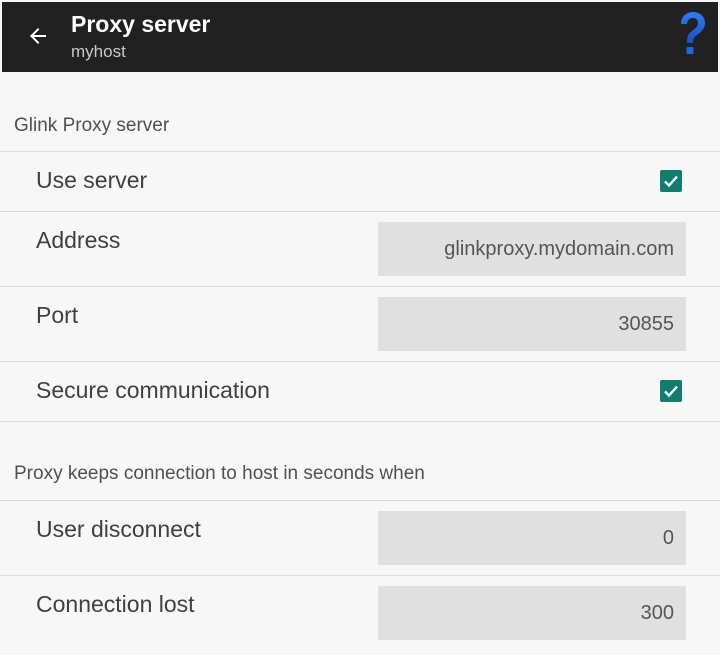  I want to click on user-disconnect-field, so click(532, 538).